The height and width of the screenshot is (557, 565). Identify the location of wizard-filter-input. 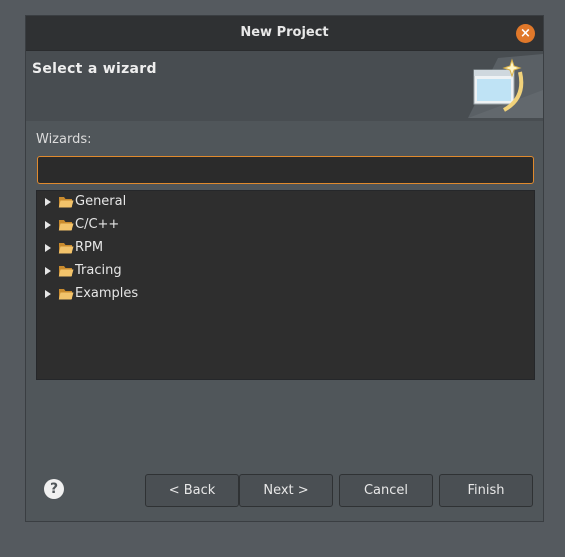
(285, 170).